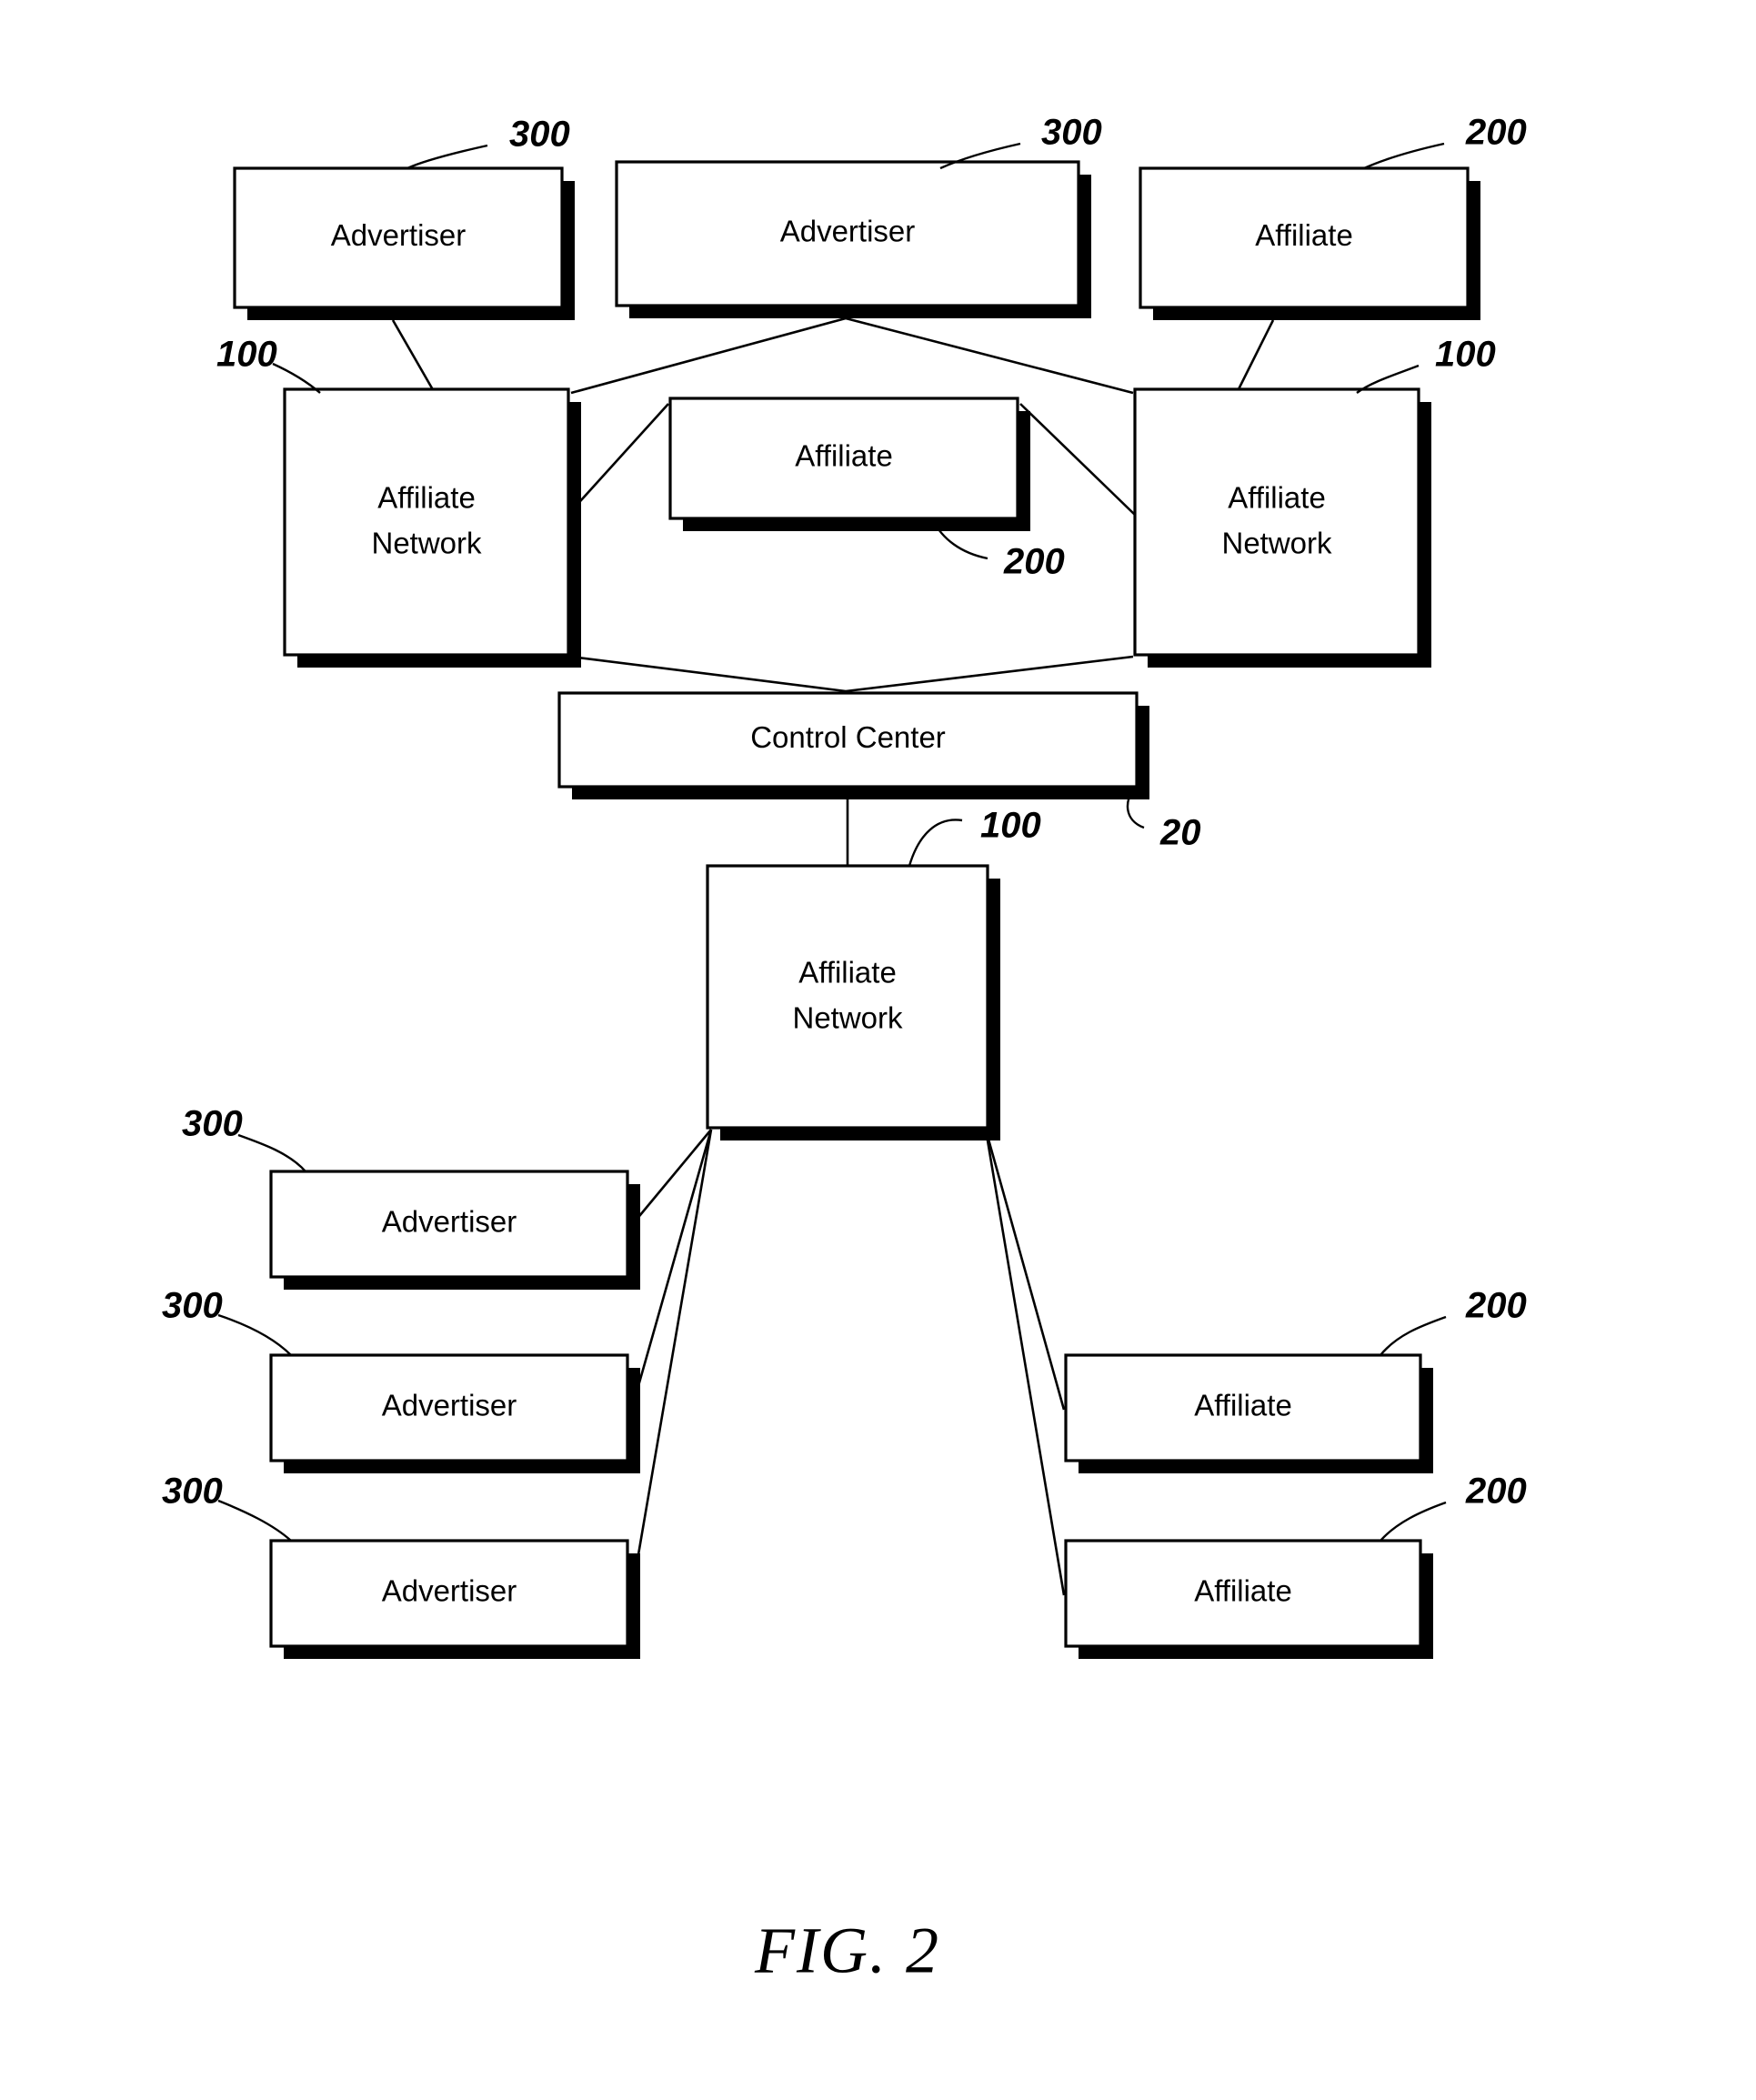  I want to click on reference-numeral-200-12: 200, so click(1453, 1507).